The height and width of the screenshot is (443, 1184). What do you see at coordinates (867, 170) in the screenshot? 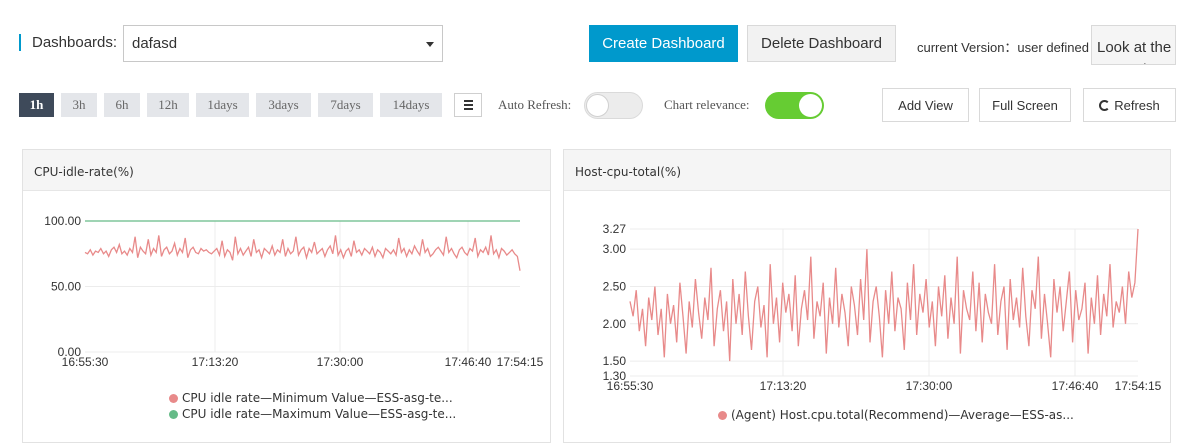
I see `panel-header: Host-cpu-total(%)` at bounding box center [867, 170].